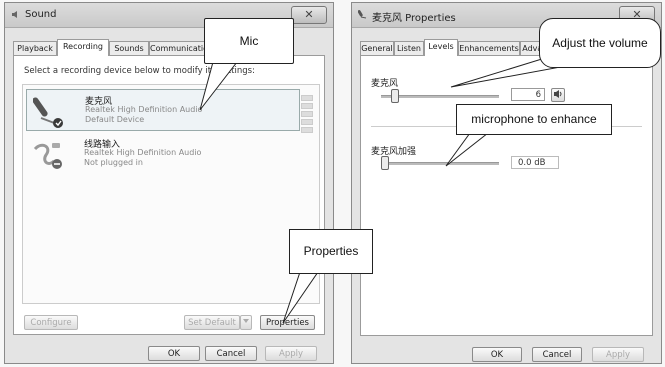  I want to click on tab-general: General, so click(377, 48).